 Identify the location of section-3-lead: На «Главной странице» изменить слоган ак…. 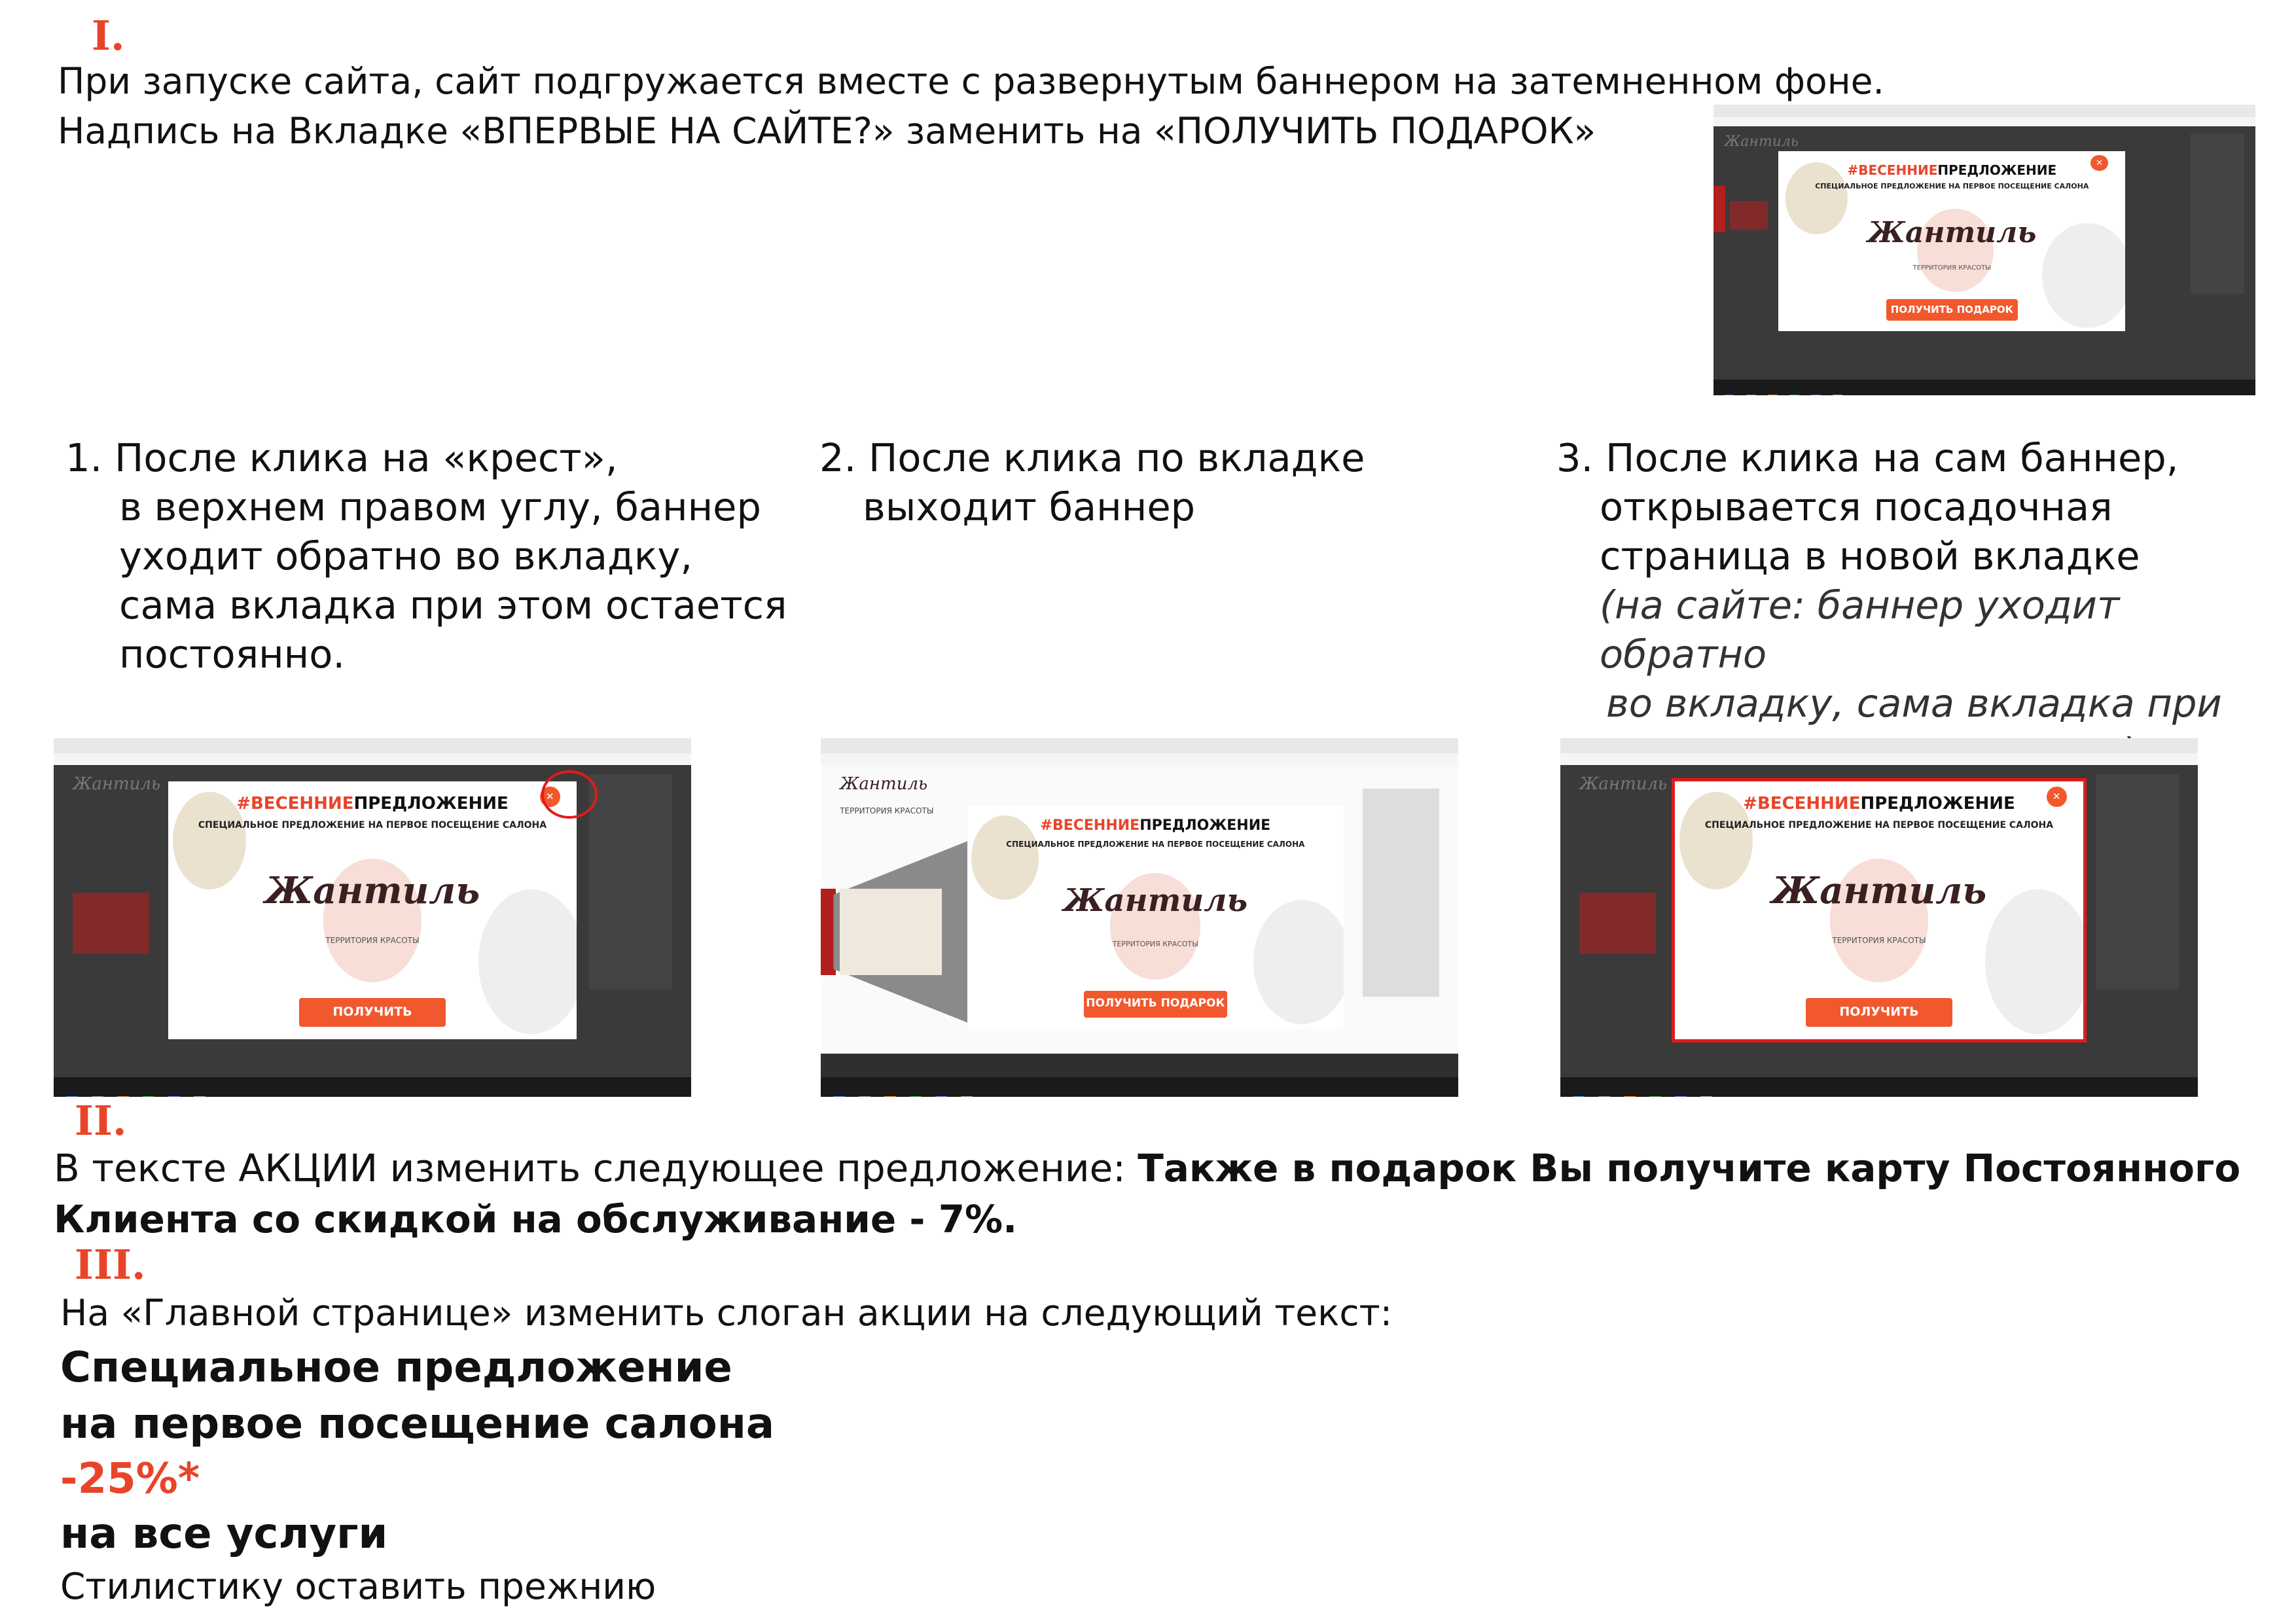
(726, 1313).